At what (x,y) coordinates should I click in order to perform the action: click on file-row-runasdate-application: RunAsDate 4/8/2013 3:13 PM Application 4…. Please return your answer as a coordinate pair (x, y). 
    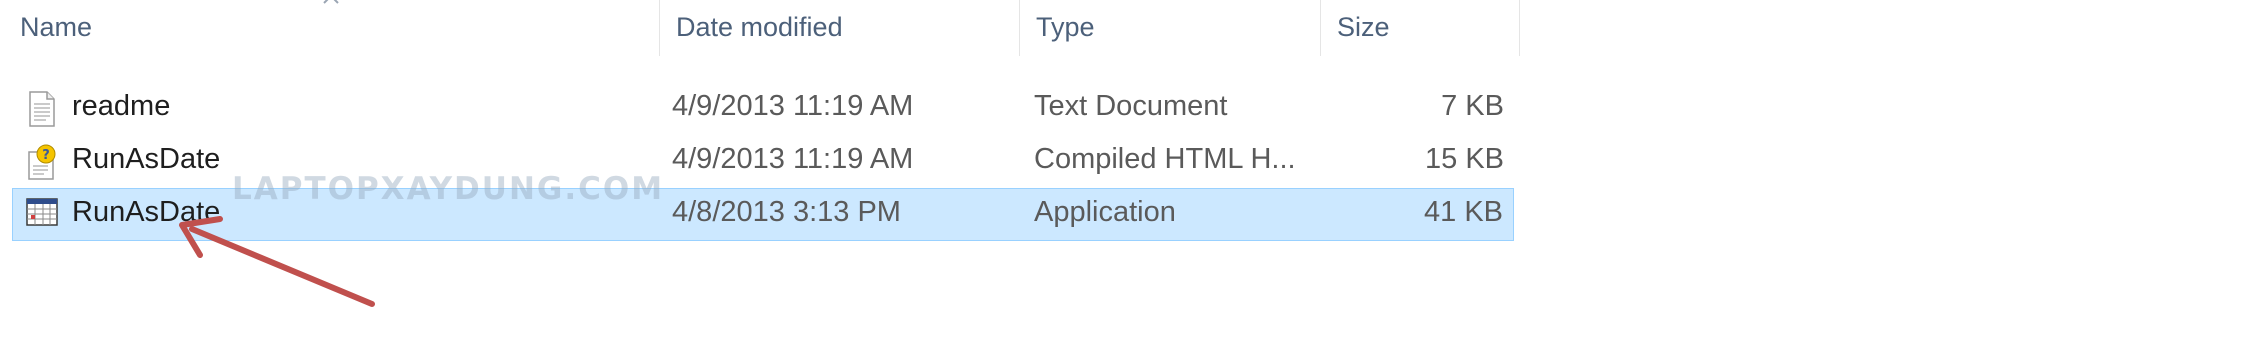
    Looking at the image, I should click on (763, 214).